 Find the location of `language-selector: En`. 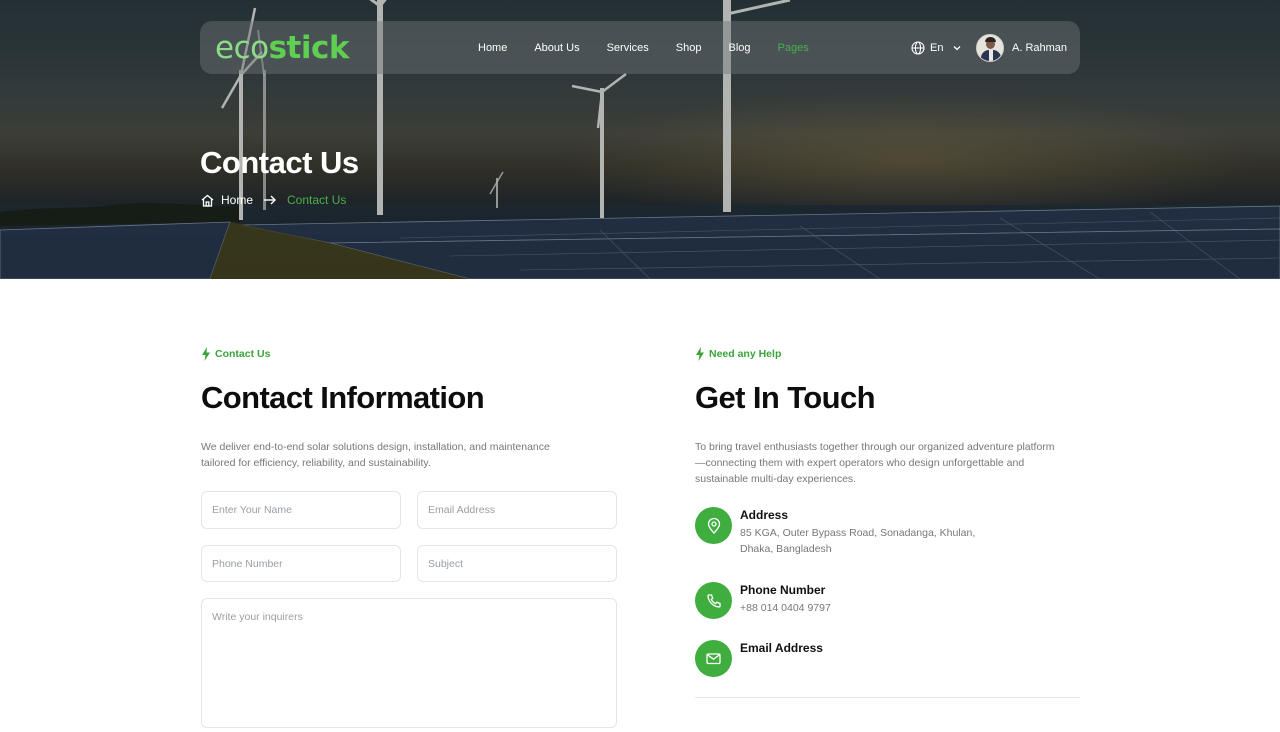

language-selector: En is located at coordinates (936, 47).